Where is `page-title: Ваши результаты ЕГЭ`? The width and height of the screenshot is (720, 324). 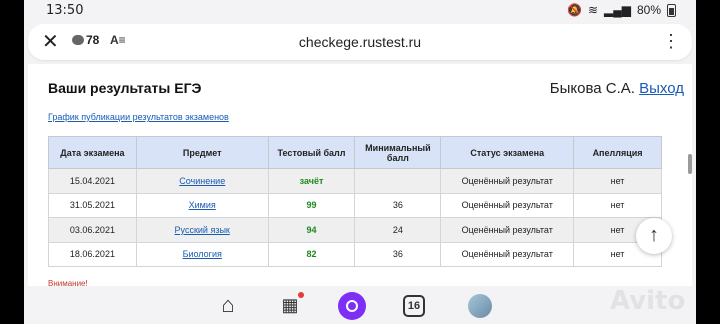 page-title: Ваши результаты ЕГЭ is located at coordinates (125, 88).